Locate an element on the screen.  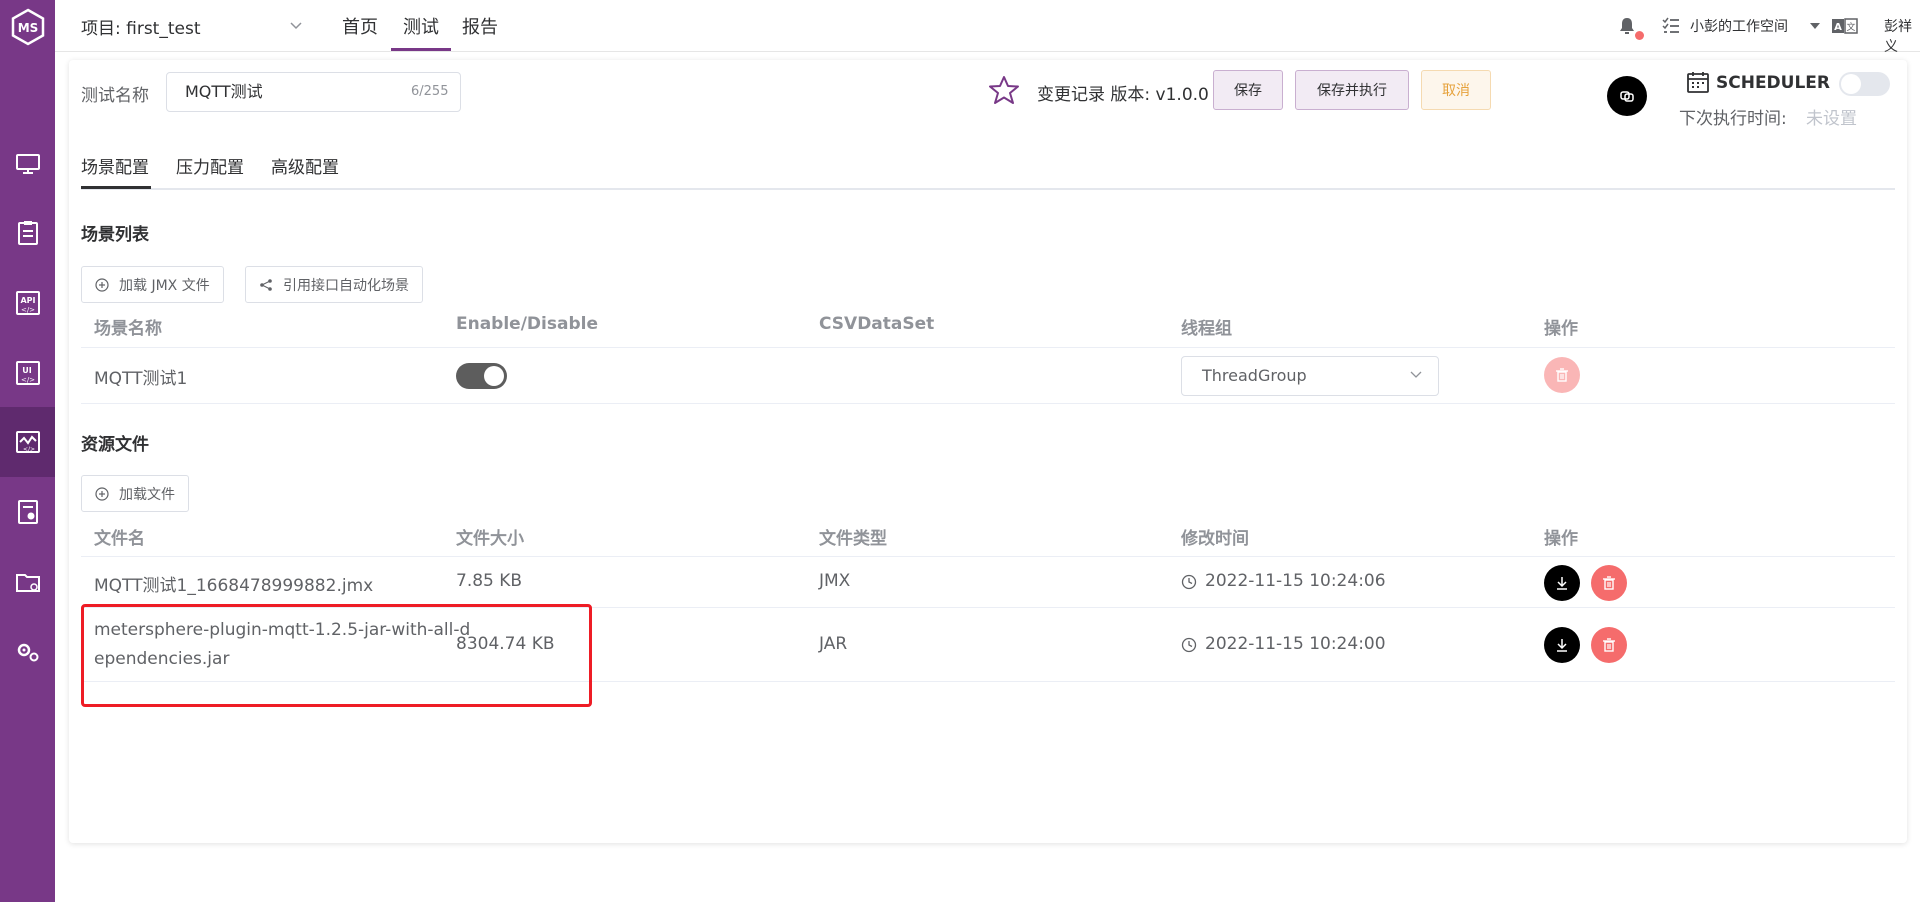
bell-icon is located at coordinates (1627, 26).